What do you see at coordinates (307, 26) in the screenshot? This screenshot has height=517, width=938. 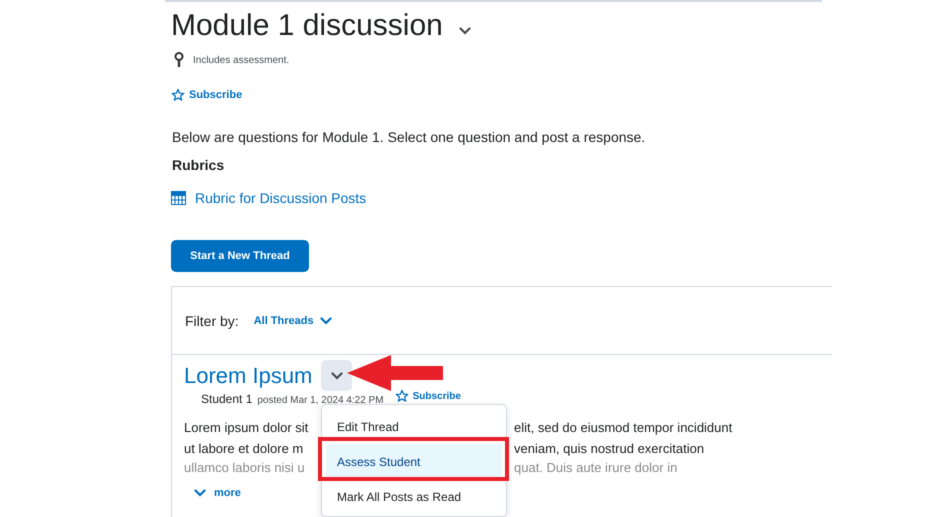 I see `page-title: Module 1 discussion` at bounding box center [307, 26].